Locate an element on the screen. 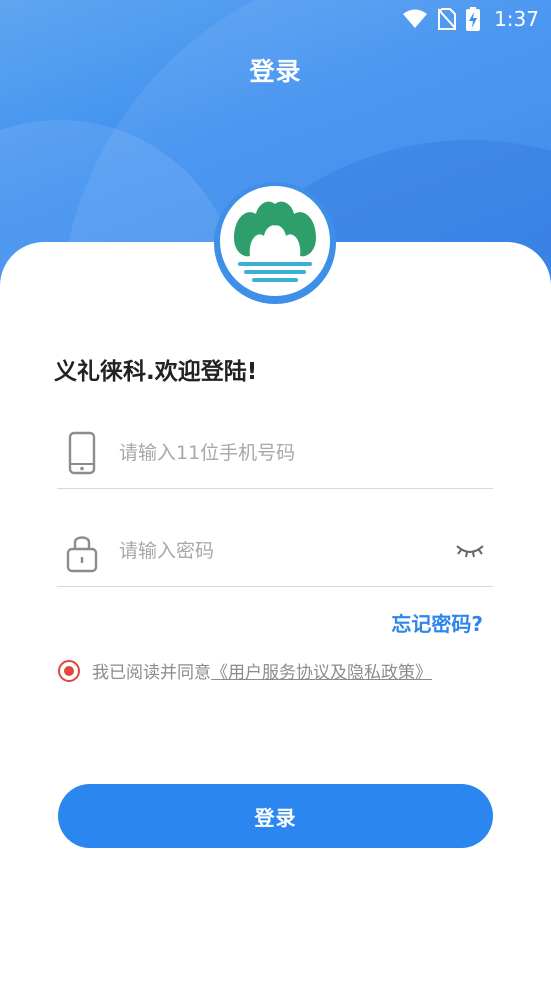  no-sim-icon is located at coordinates (447, 19).